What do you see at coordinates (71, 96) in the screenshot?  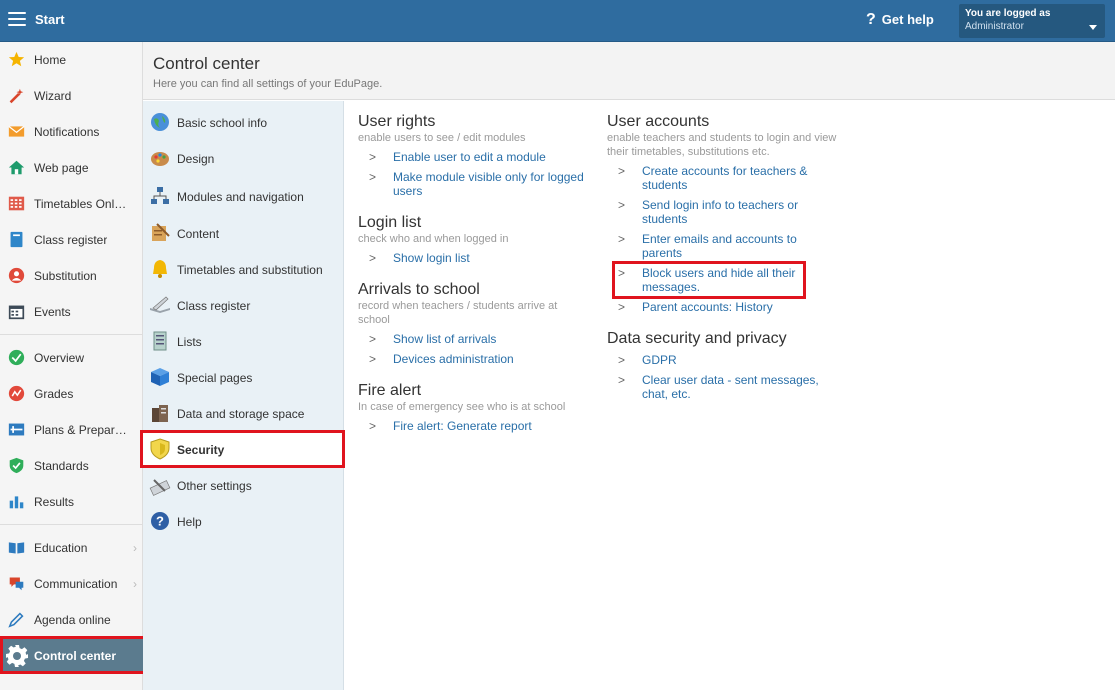 I see `nav-item-wizard: Wizard` at bounding box center [71, 96].